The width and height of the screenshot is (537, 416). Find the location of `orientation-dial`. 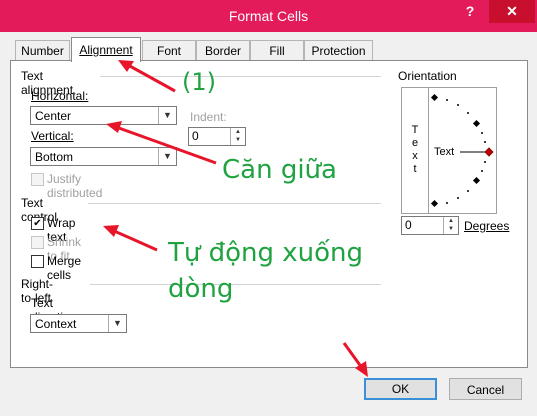

orientation-dial is located at coordinates (449, 150).